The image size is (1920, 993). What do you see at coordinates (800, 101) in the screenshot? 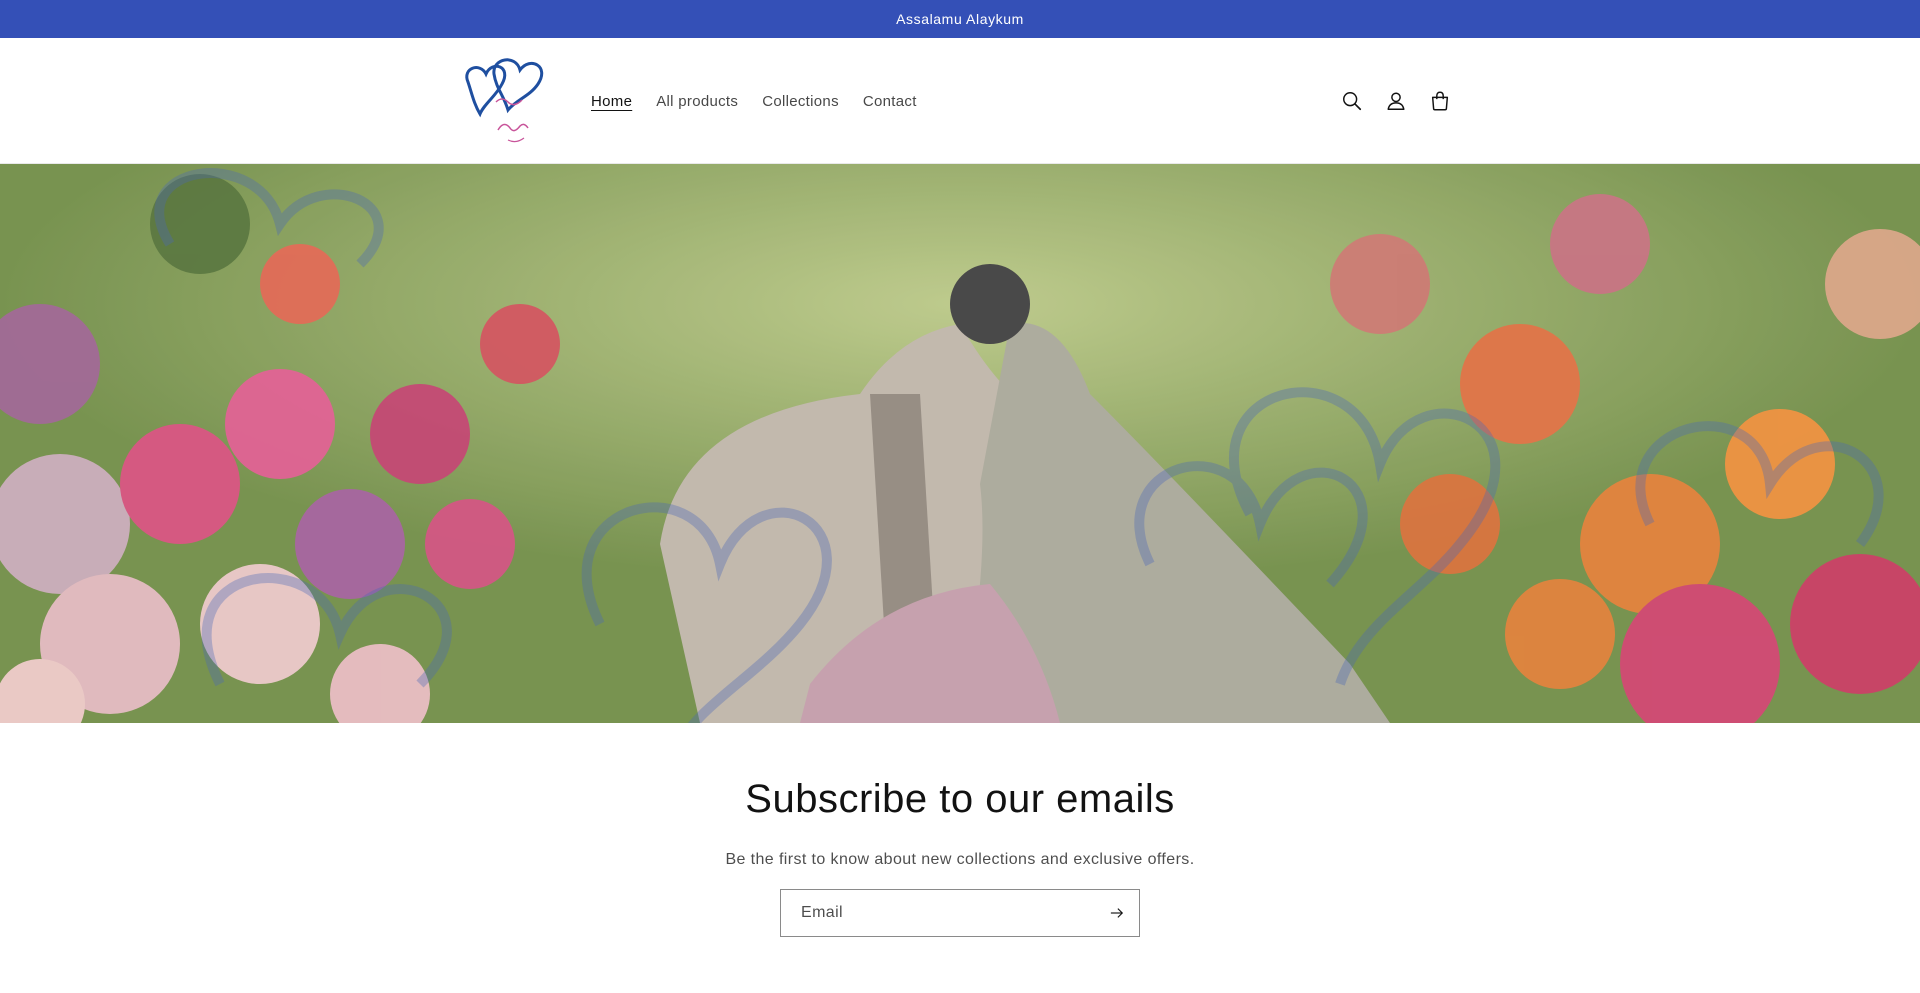
I see `nav-collections: Collections` at bounding box center [800, 101].